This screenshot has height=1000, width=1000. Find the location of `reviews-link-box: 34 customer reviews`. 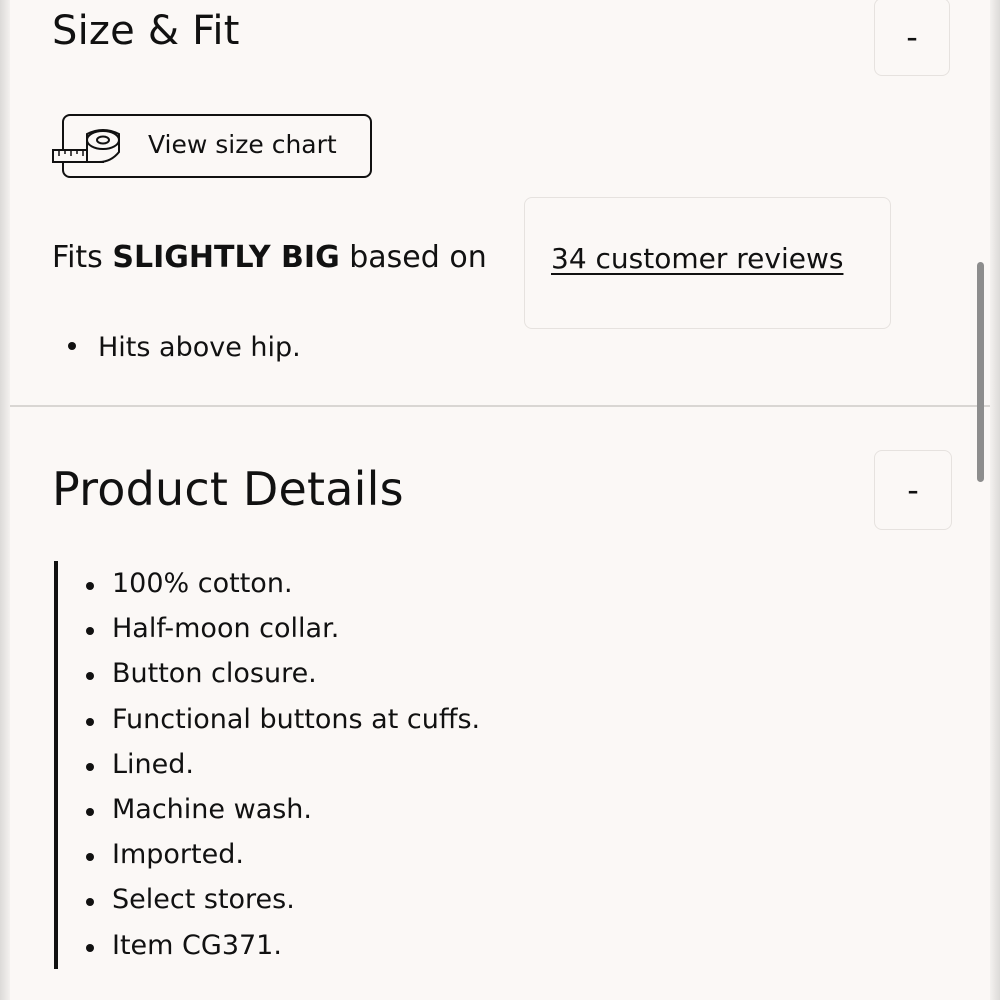

reviews-link-box: 34 customer reviews is located at coordinates (707, 263).